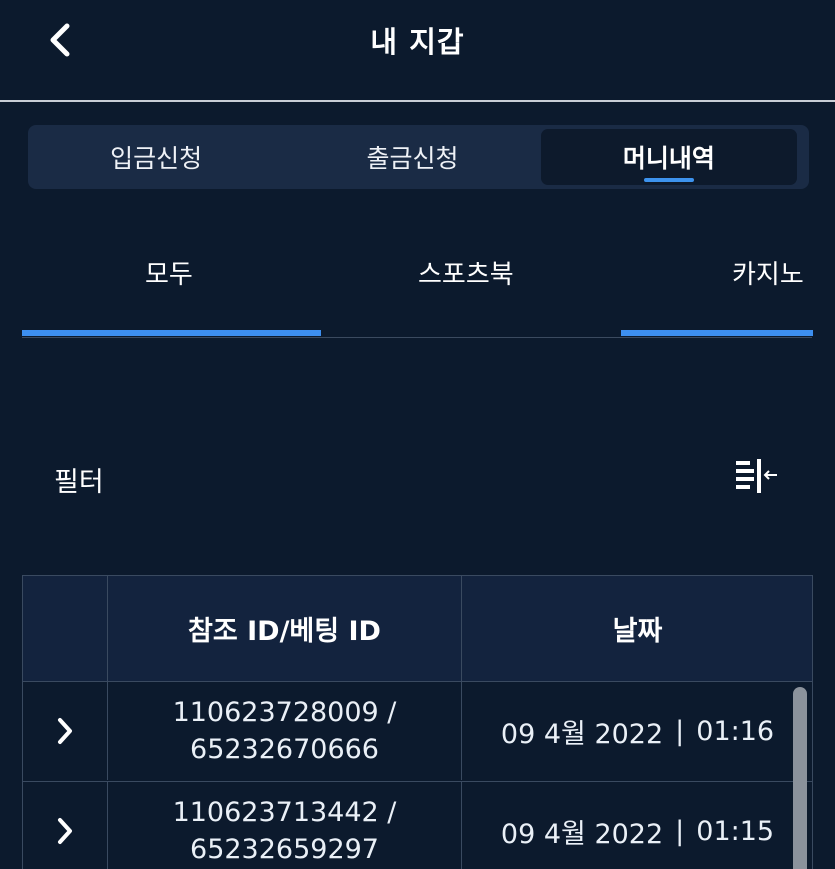 The width and height of the screenshot is (835, 869). I want to click on wallet-tabs: 입금신청 출금신청 머니내역, so click(418, 157).